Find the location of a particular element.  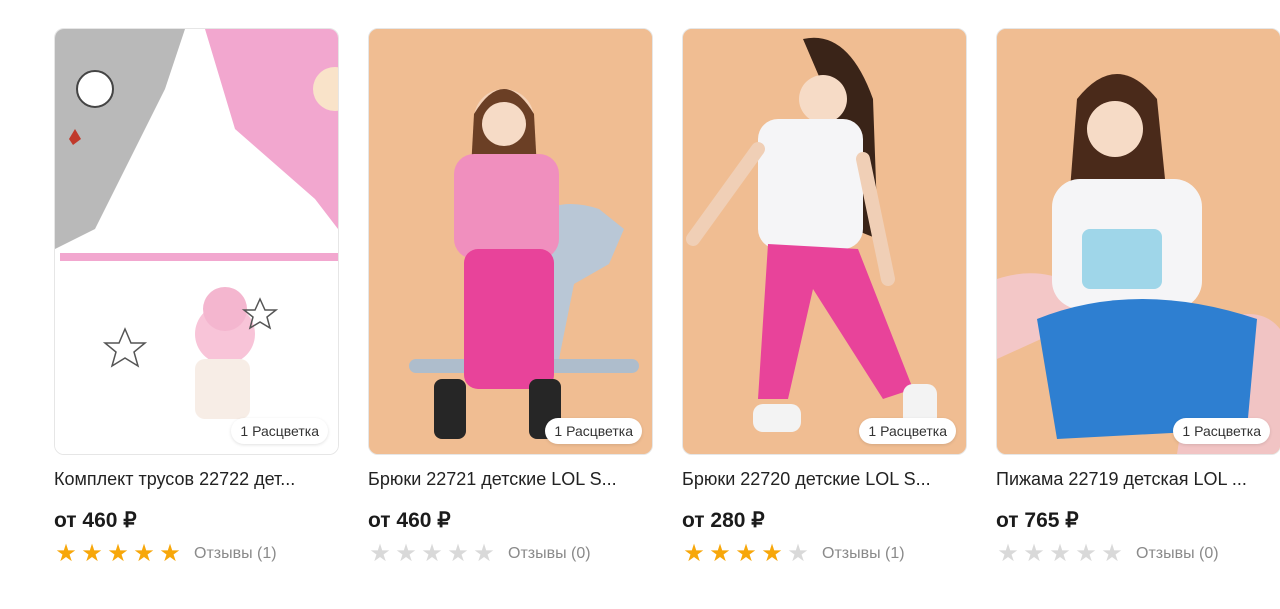

product-price: от 765 ₽ is located at coordinates (1037, 520).